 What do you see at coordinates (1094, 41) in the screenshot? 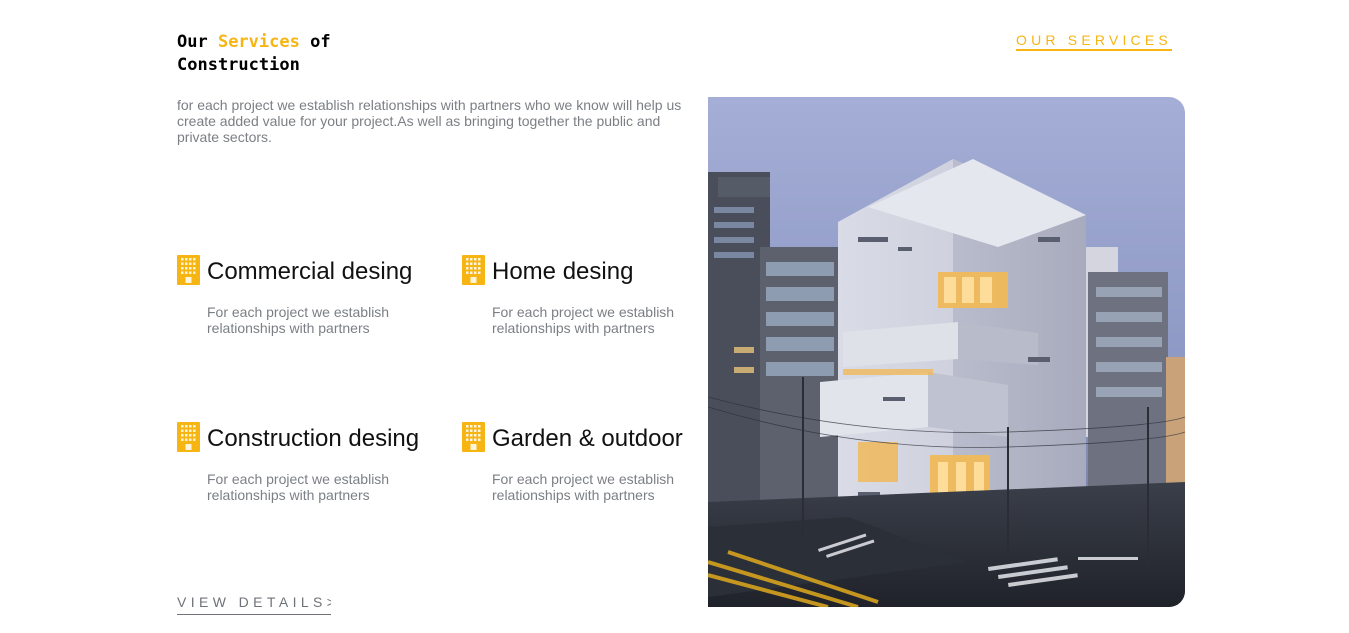
I see `our-services-link: OUR SERVICES` at bounding box center [1094, 41].